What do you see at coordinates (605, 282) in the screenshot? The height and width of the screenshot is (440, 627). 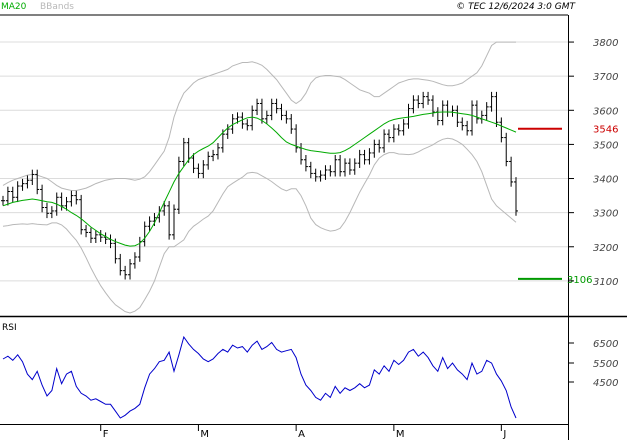 I see `price-tick-label: 3100` at bounding box center [605, 282].